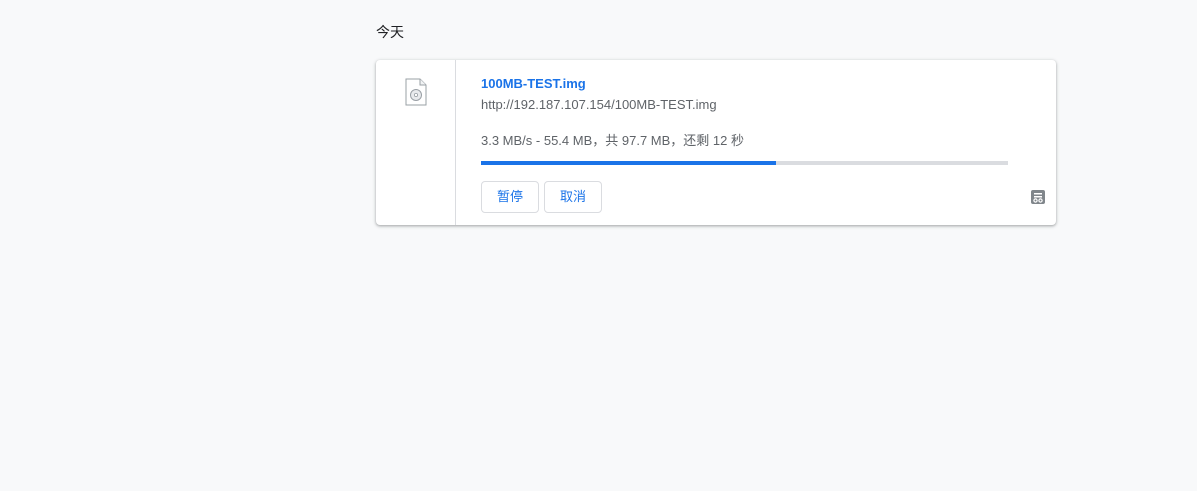 This screenshot has width=1197, height=491. I want to click on download-archive-icon, so click(1038, 197).